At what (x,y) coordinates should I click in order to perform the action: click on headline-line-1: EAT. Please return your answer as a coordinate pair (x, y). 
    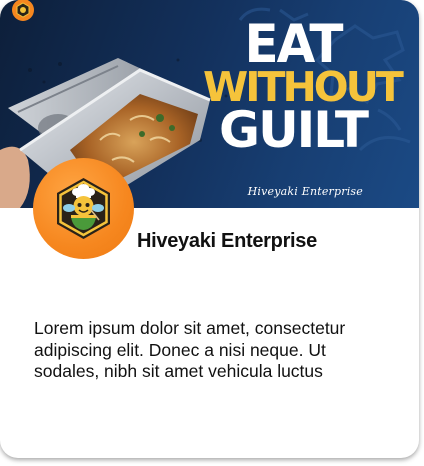
    Looking at the image, I should click on (293, 44).